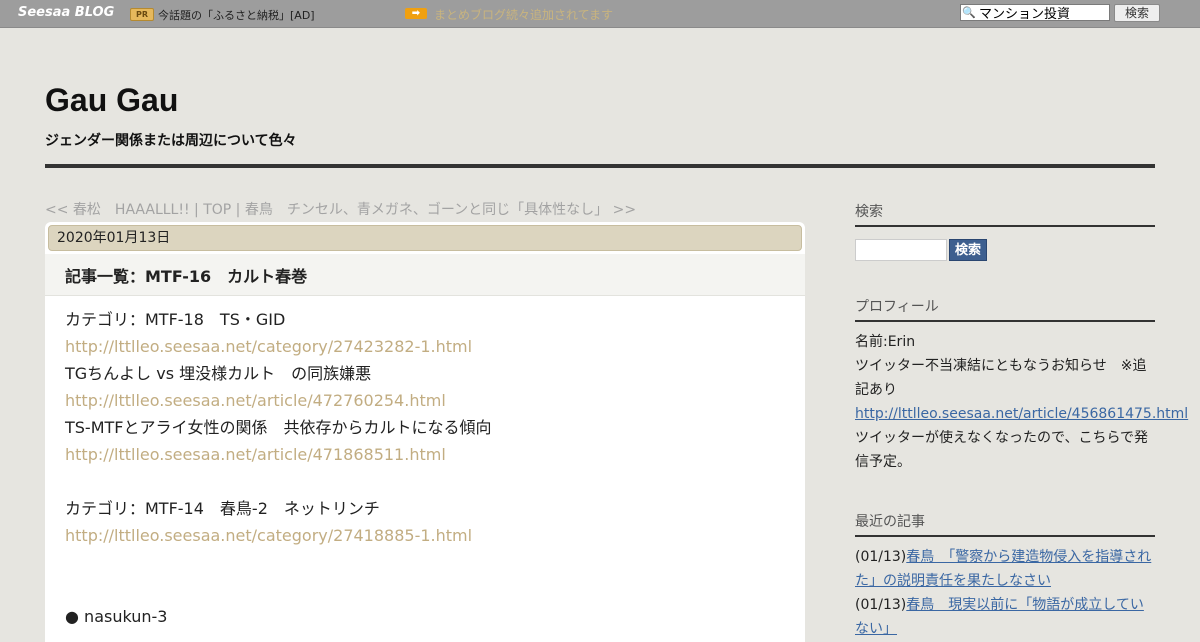  What do you see at coordinates (885, 342) in the screenshot?
I see `profile-name: 名前:Erin` at bounding box center [885, 342].